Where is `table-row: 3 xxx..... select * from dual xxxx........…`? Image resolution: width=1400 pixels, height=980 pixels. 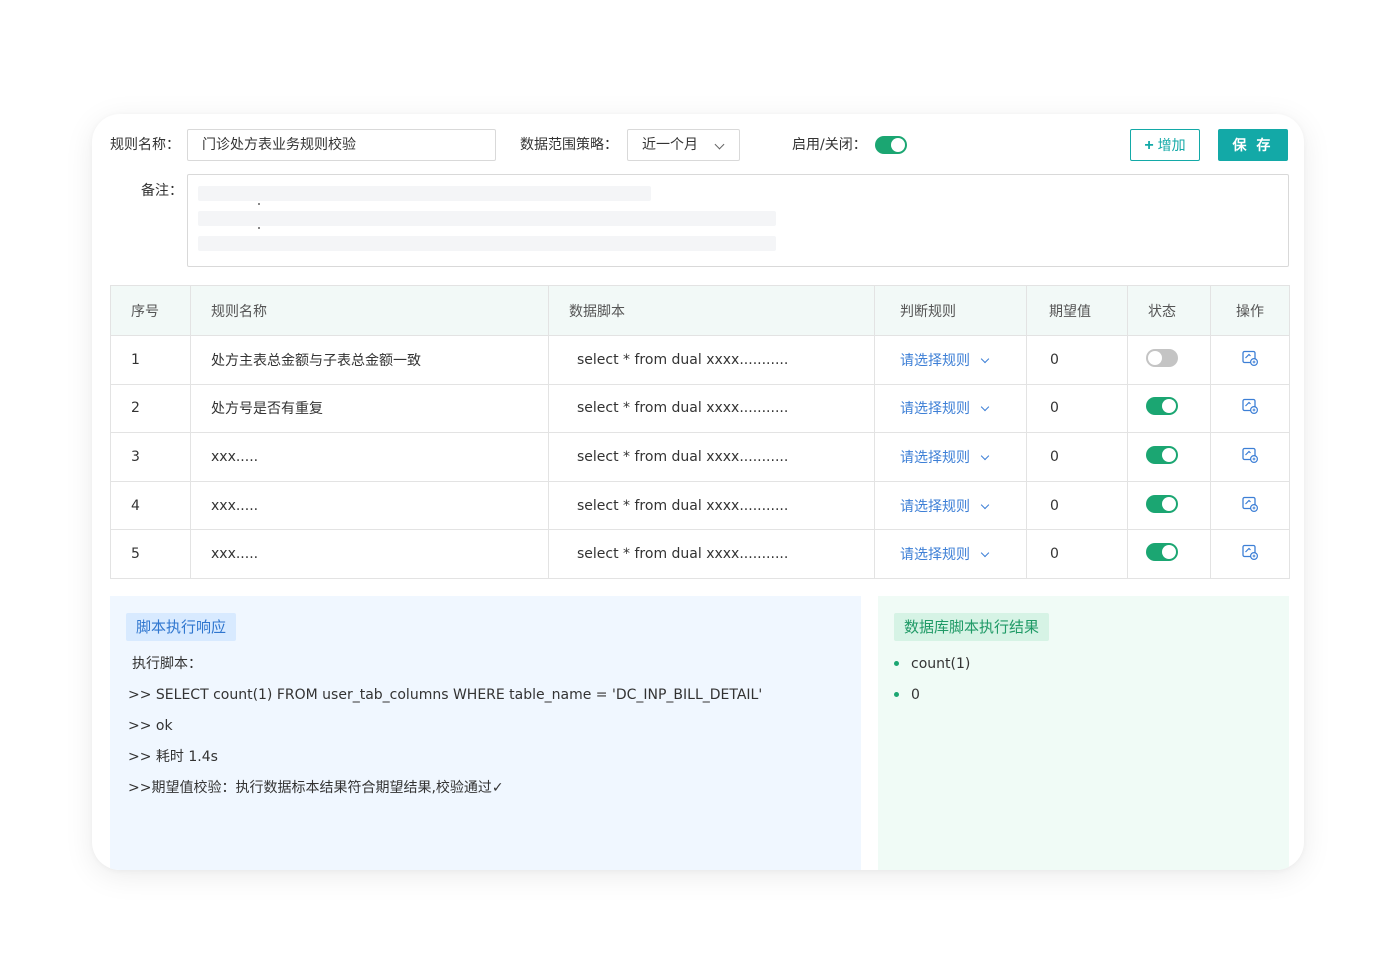
table-row: 3 xxx..... select * from dual xxxx........… is located at coordinates (700, 457).